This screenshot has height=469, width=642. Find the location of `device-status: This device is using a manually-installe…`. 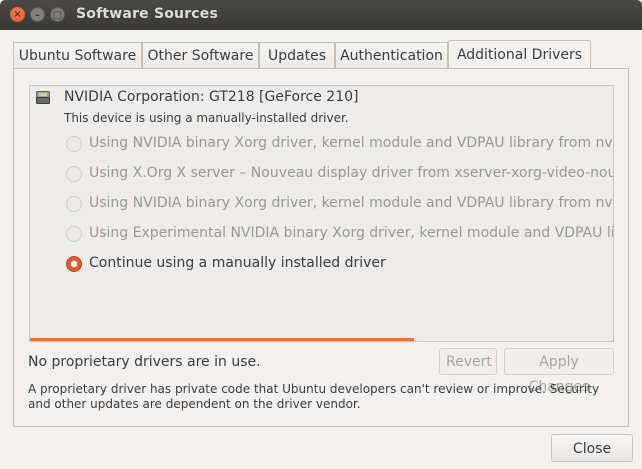

device-status: This device is using a manually-installe… is located at coordinates (206, 118).